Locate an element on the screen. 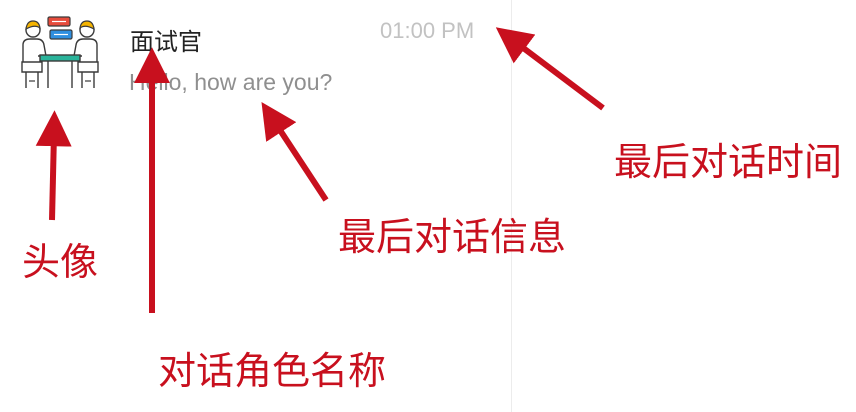 Image resolution: width=856 pixels, height=412 pixels. annotation-role-name: 对话角色名称 is located at coordinates (272, 371).